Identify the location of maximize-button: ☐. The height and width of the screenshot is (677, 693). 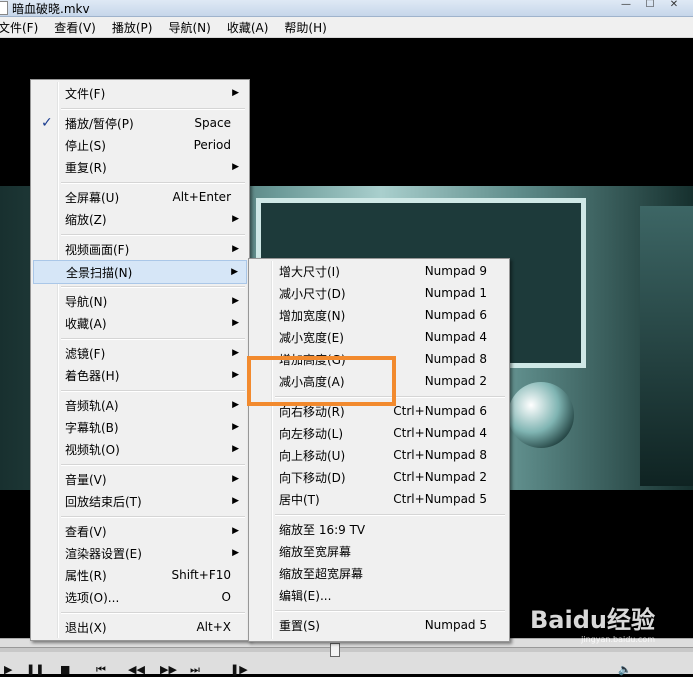
(650, 5).